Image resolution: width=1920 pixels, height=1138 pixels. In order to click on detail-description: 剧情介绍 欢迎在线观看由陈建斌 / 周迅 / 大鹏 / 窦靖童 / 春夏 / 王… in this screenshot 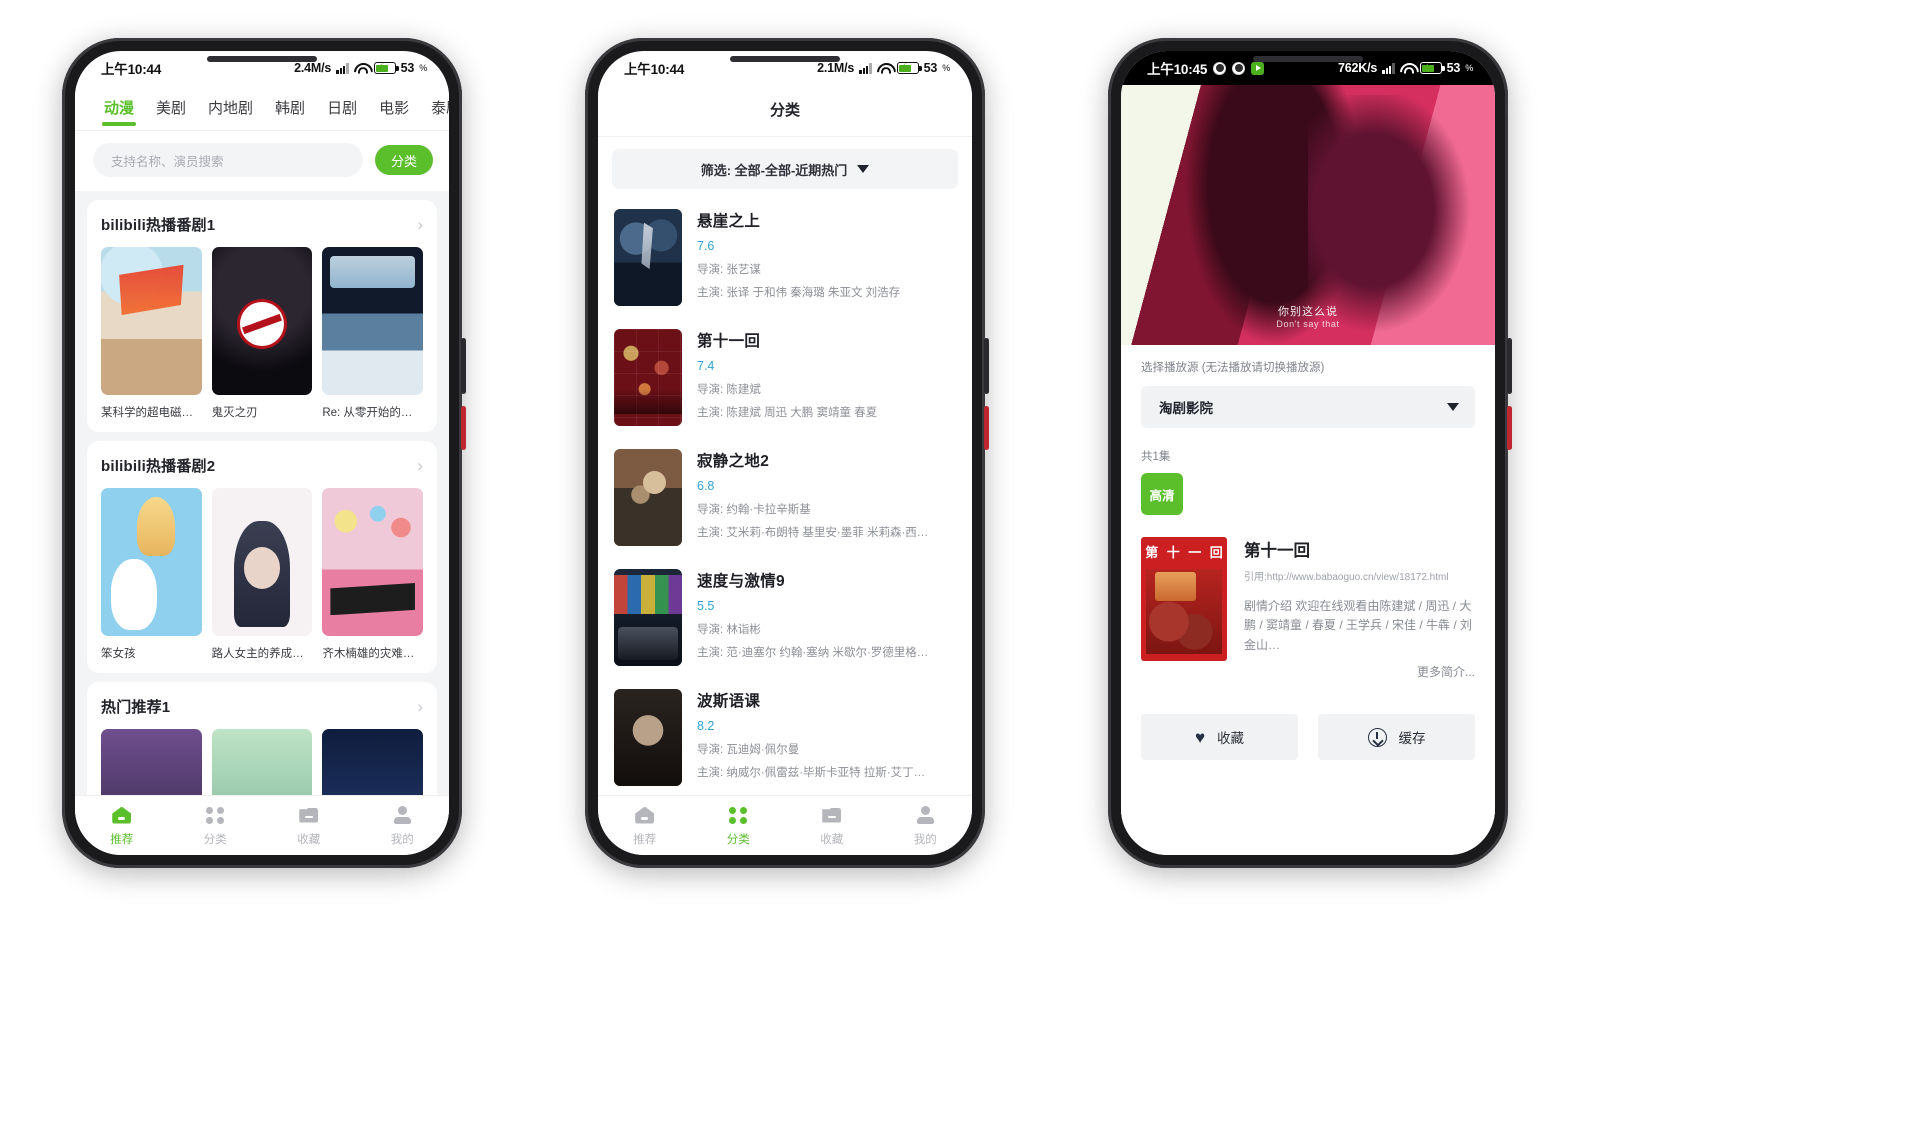, I will do `click(1358, 625)`.